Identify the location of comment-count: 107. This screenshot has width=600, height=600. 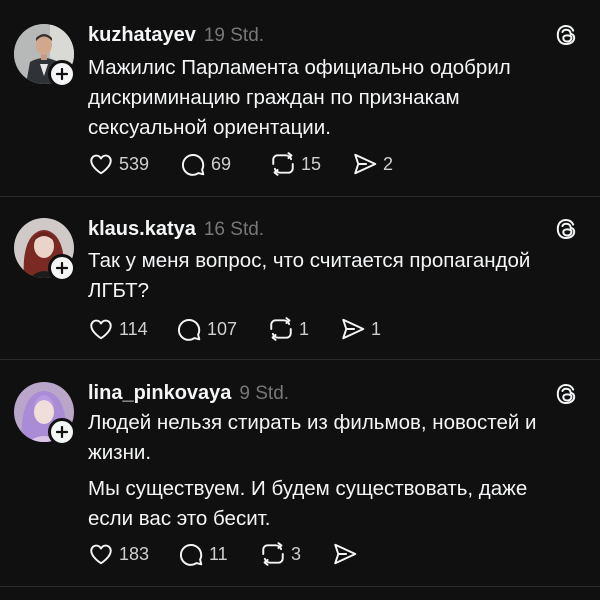
(222, 328).